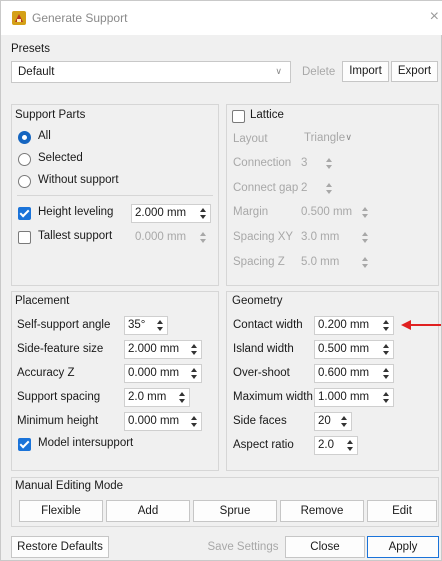  I want to click on radio-without-support-label: Without support, so click(78, 180).